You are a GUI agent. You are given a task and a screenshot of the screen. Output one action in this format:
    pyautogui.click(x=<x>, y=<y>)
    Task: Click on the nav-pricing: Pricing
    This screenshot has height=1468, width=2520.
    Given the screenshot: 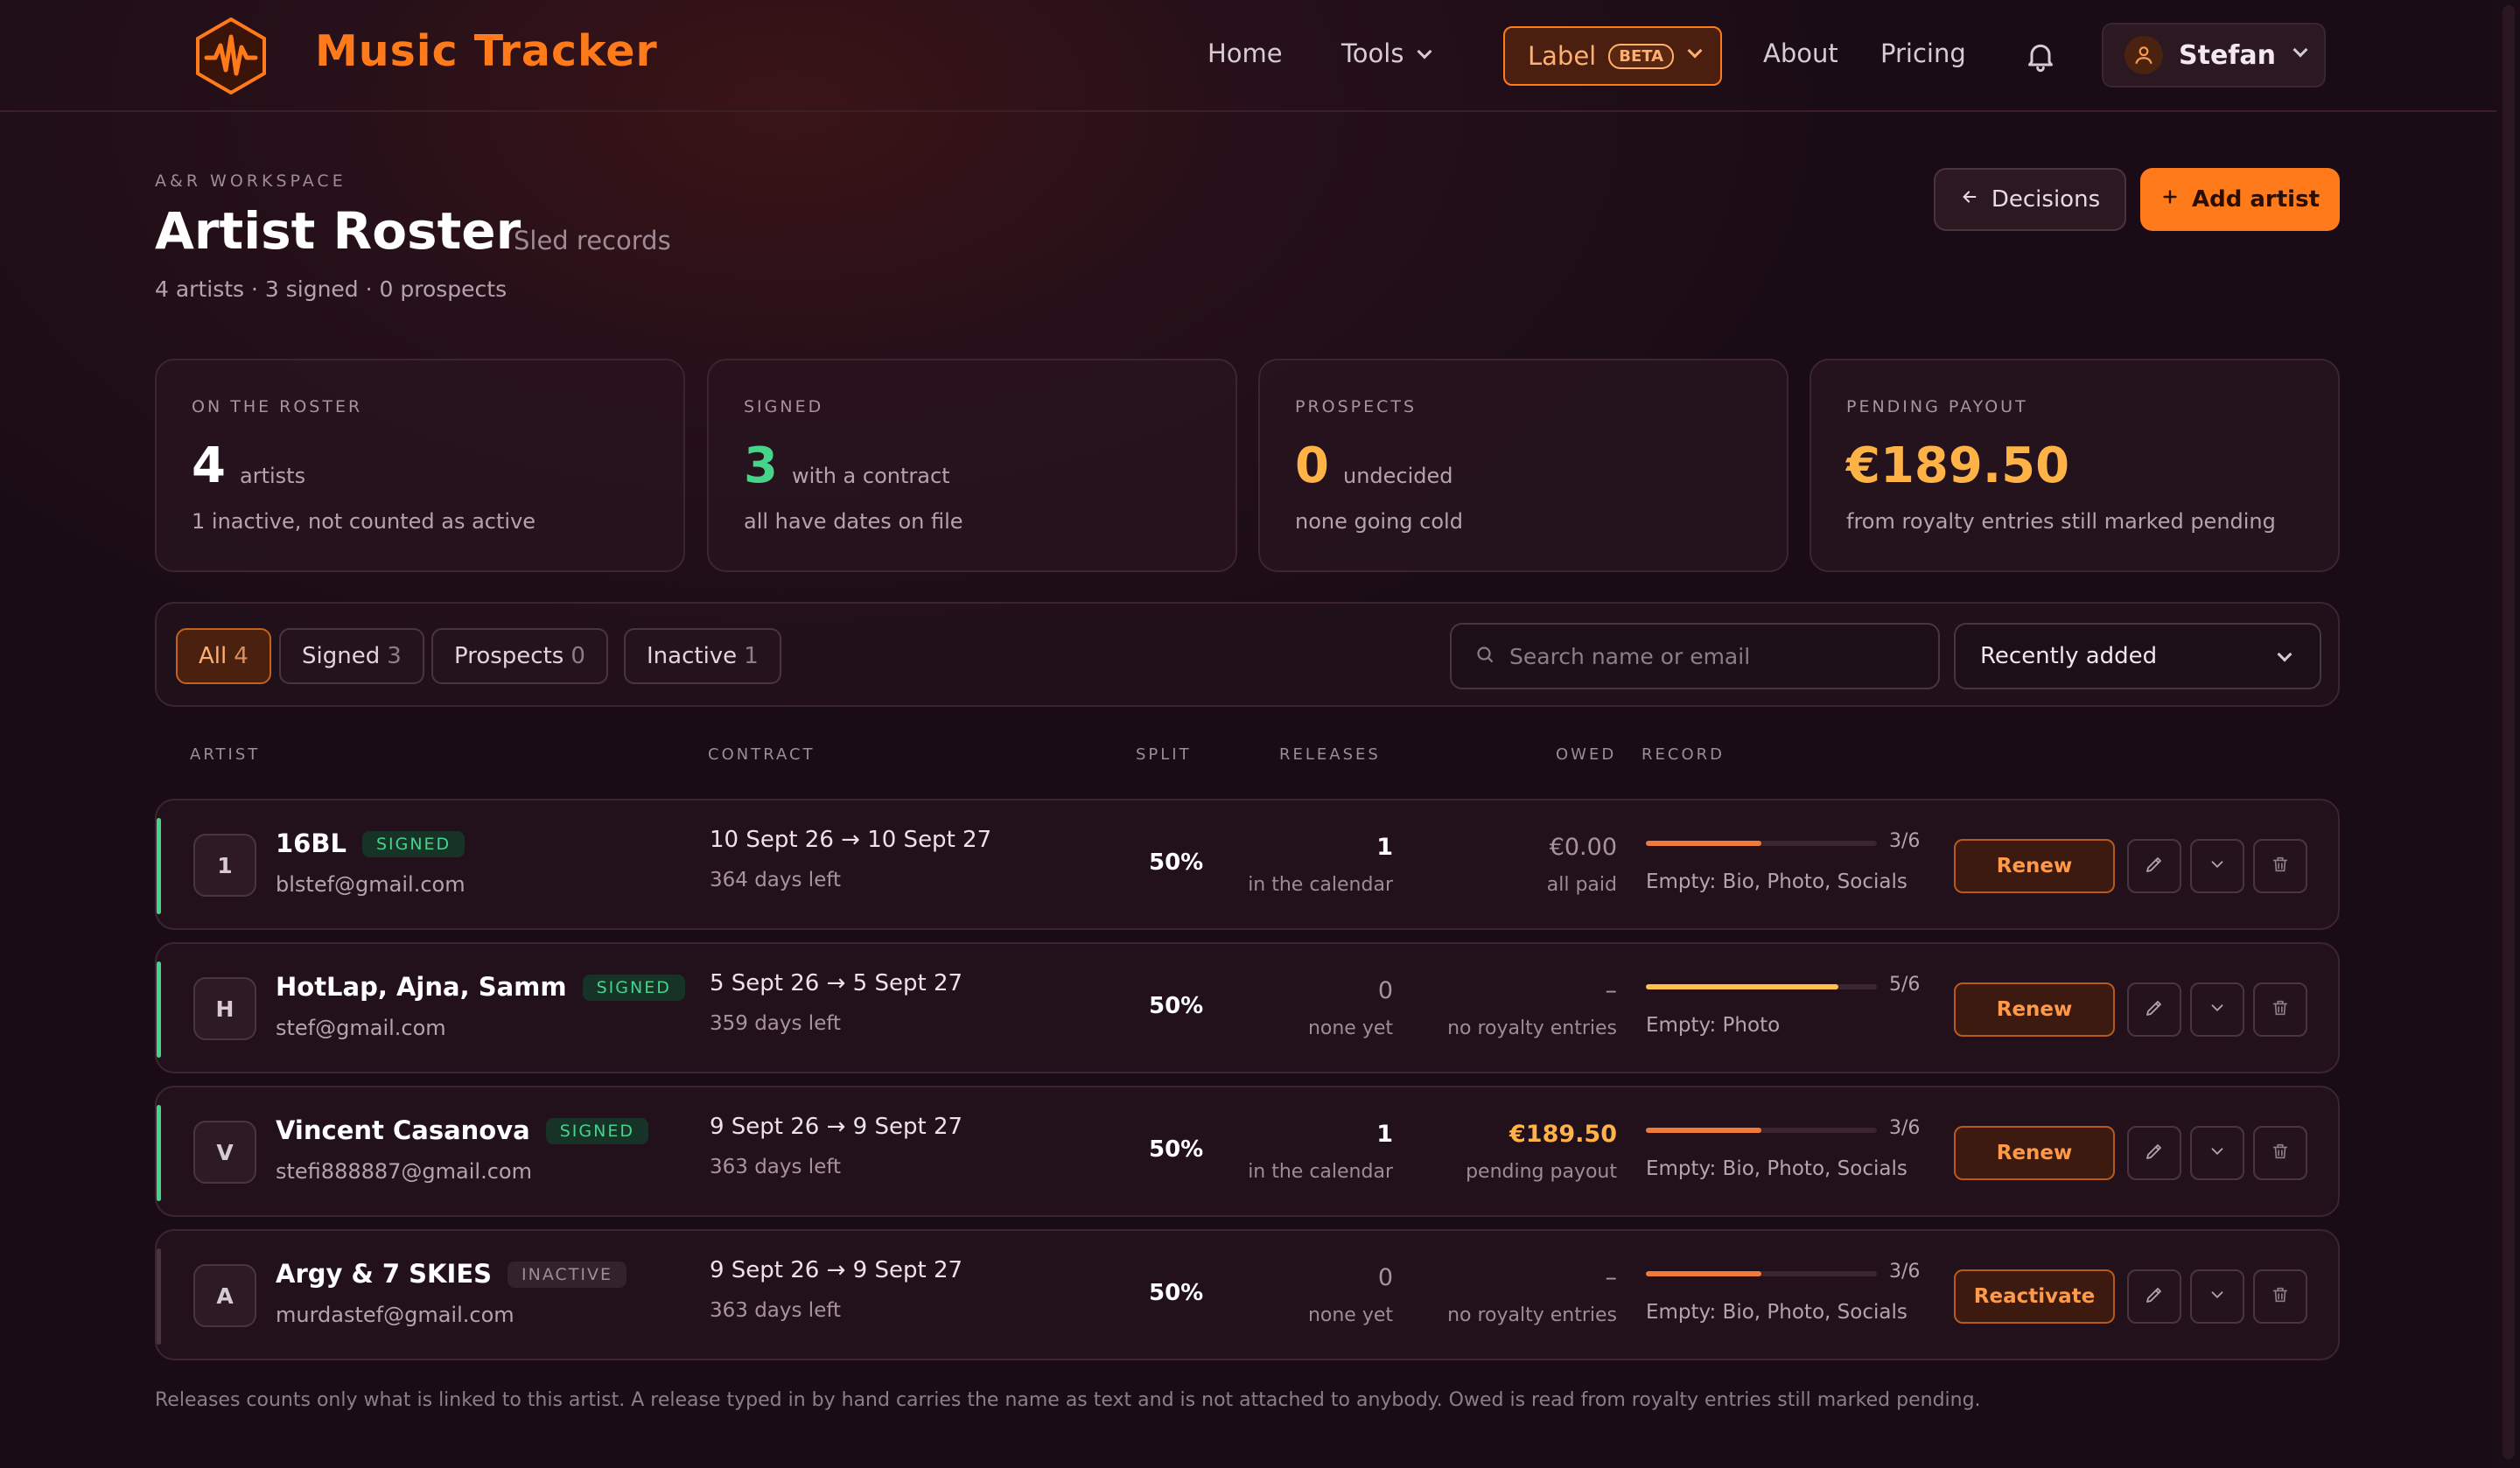 What is the action you would take?
    pyautogui.click(x=1923, y=53)
    